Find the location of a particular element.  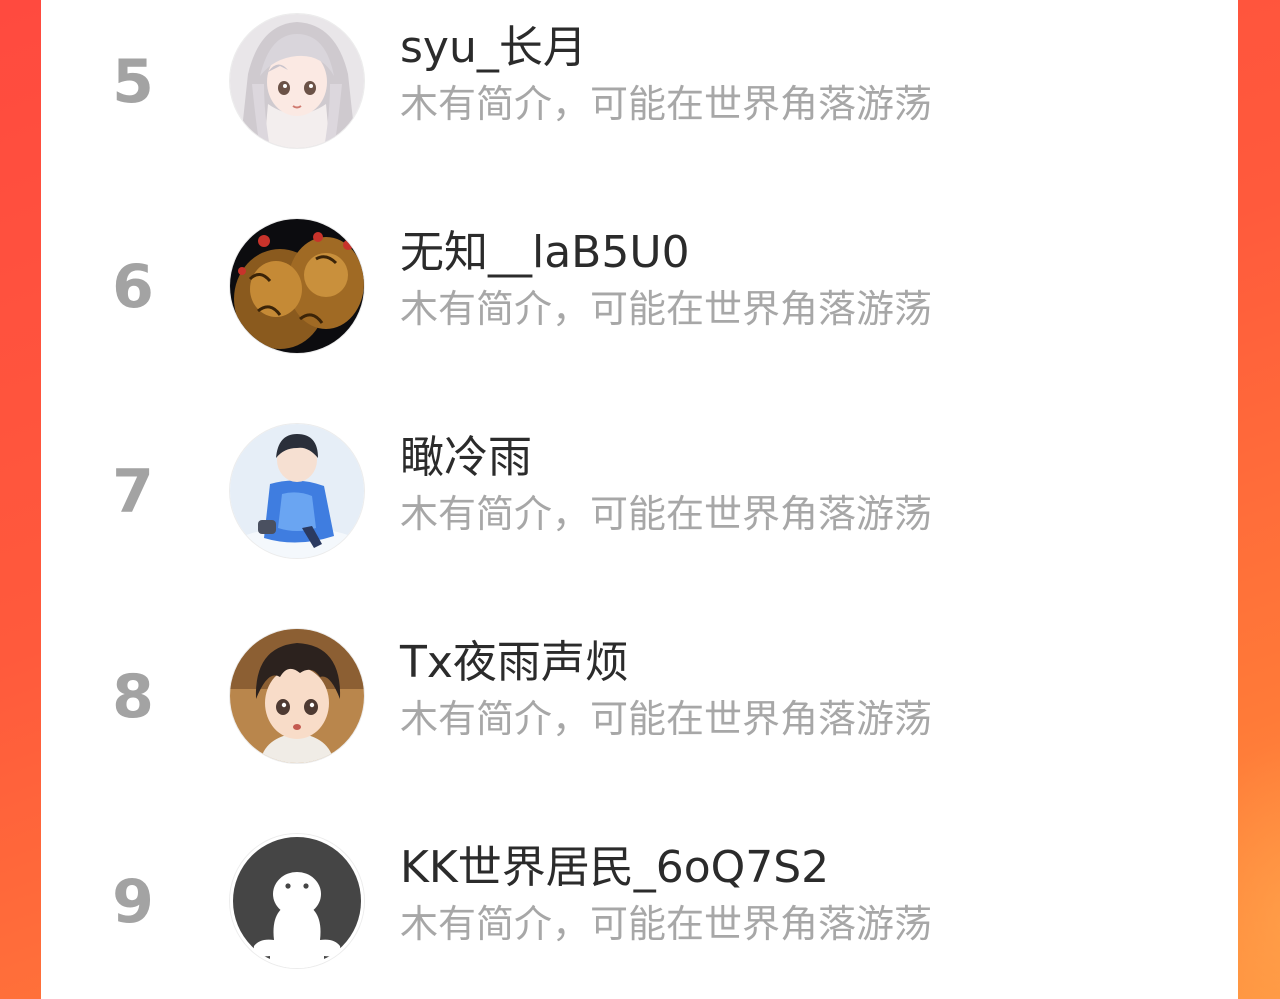

user-name: 瞰冷雨 is located at coordinates (466, 458).